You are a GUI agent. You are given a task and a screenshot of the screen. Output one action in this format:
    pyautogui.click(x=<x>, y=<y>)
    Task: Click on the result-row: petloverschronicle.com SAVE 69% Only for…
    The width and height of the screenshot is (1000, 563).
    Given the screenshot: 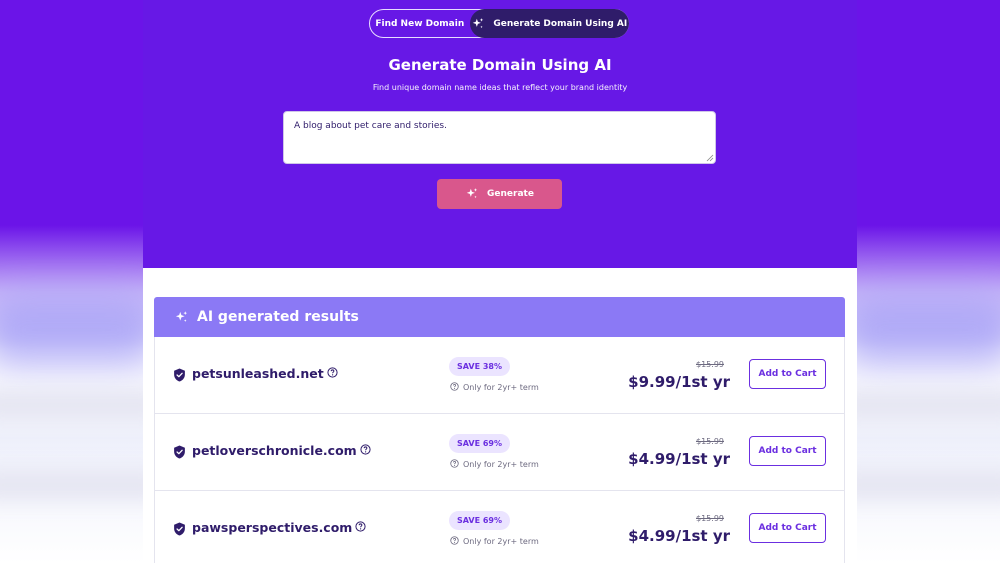 What is the action you would take?
    pyautogui.click(x=499, y=452)
    